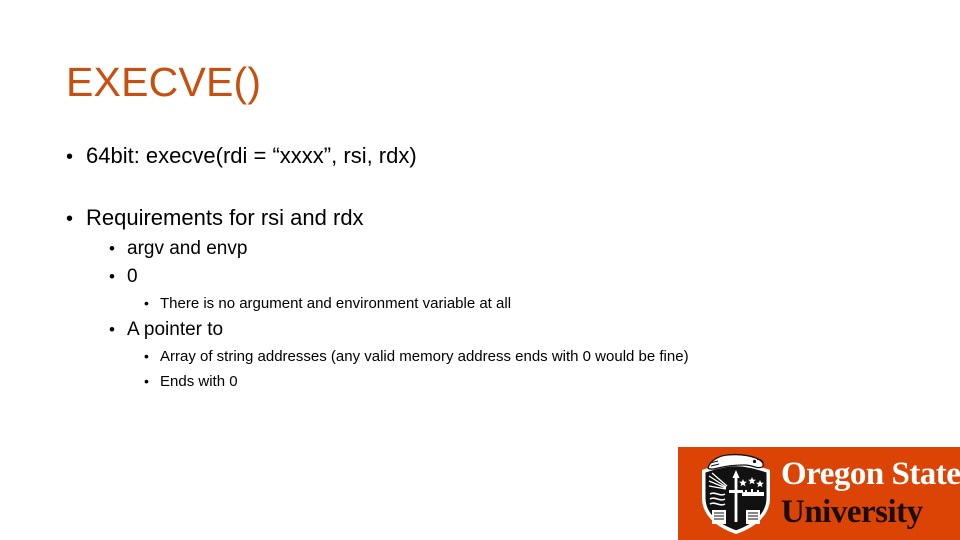 This screenshot has width=960, height=540. What do you see at coordinates (870, 493) in the screenshot?
I see `osu-wordmark: Oregon State University` at bounding box center [870, 493].